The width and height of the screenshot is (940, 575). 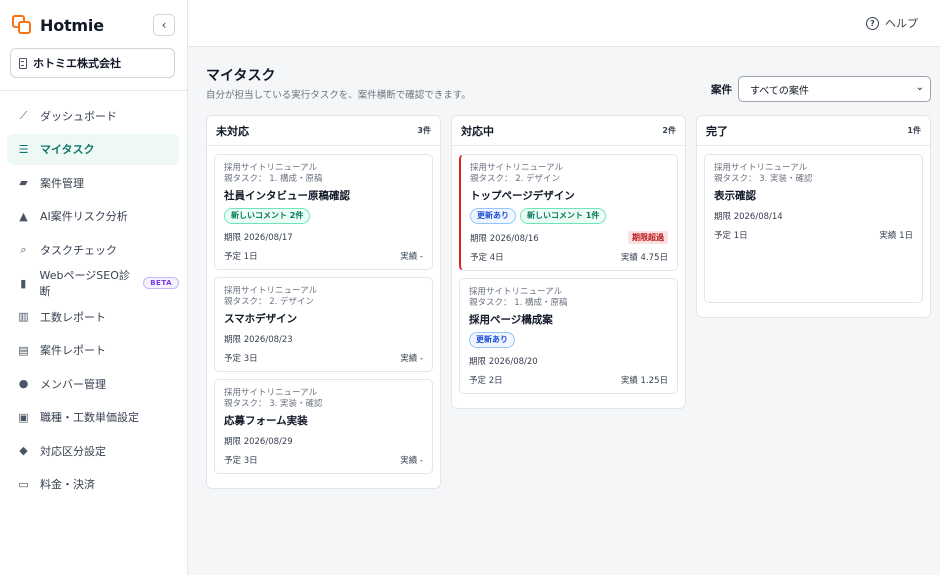 I want to click on users-icon: ●, so click(x=23, y=383).